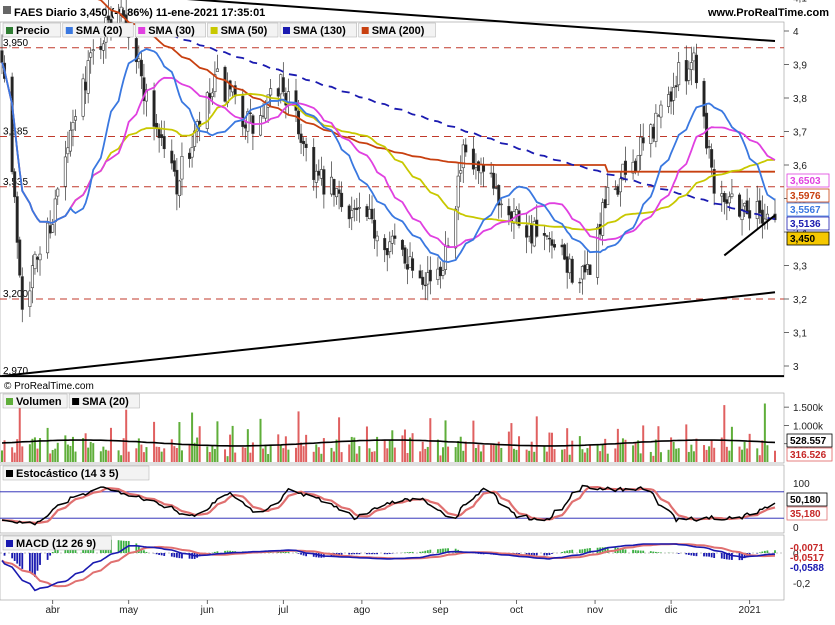  What do you see at coordinates (796, 528) in the screenshot?
I see `stoch-y-tick-label: 0` at bounding box center [796, 528].